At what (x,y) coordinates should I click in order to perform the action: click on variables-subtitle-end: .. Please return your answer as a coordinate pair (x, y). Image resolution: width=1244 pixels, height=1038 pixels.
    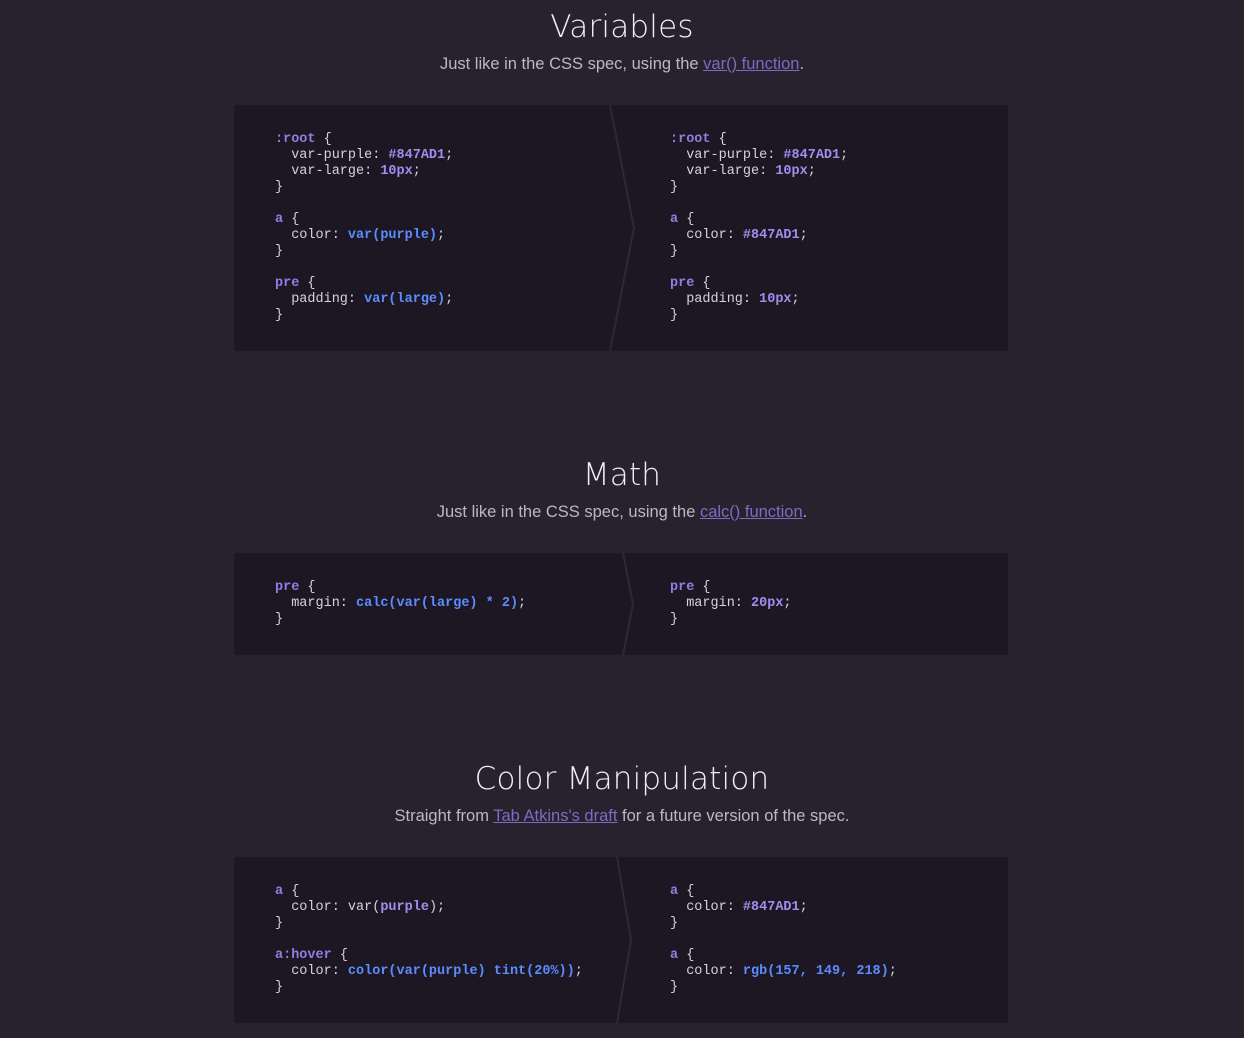
    Looking at the image, I should click on (802, 64).